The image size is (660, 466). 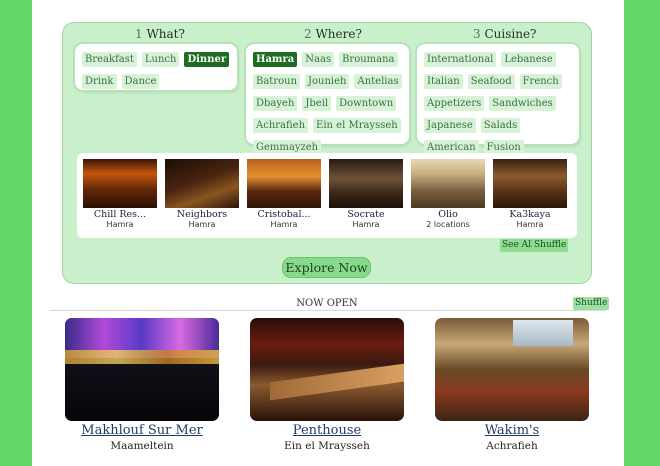 What do you see at coordinates (366, 214) in the screenshot?
I see `result-name: Socrate` at bounding box center [366, 214].